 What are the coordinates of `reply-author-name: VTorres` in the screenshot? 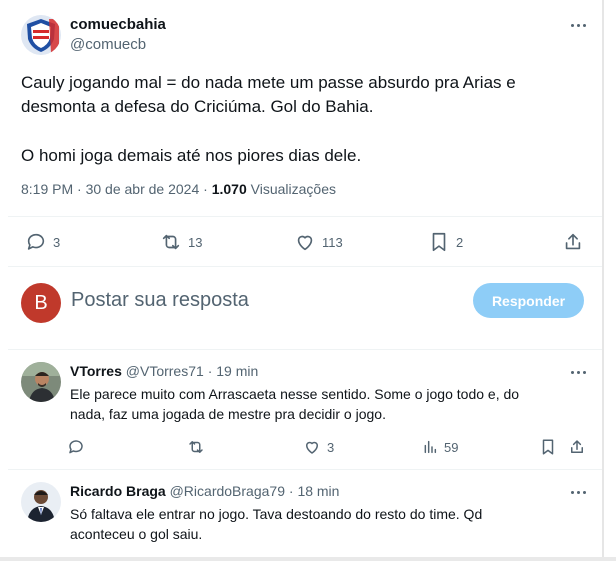 It's located at (96, 371).